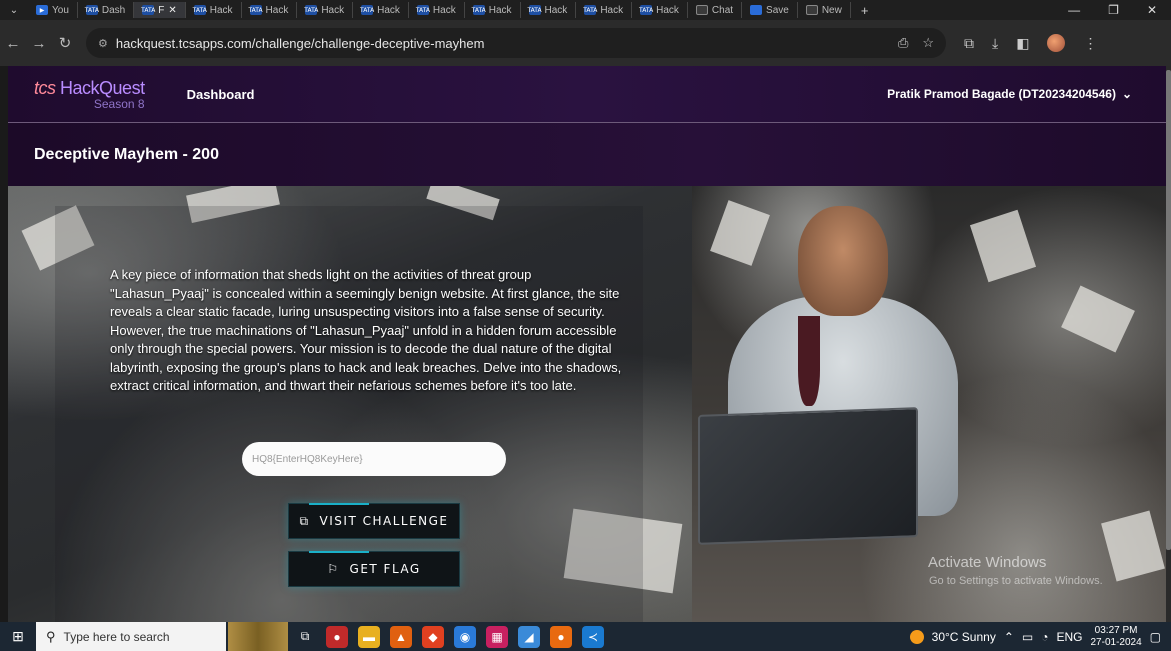 The width and height of the screenshot is (1171, 651). Describe the element at coordinates (1090, 43) in the screenshot. I see `menu-kebab-icon: ⋮` at that location.